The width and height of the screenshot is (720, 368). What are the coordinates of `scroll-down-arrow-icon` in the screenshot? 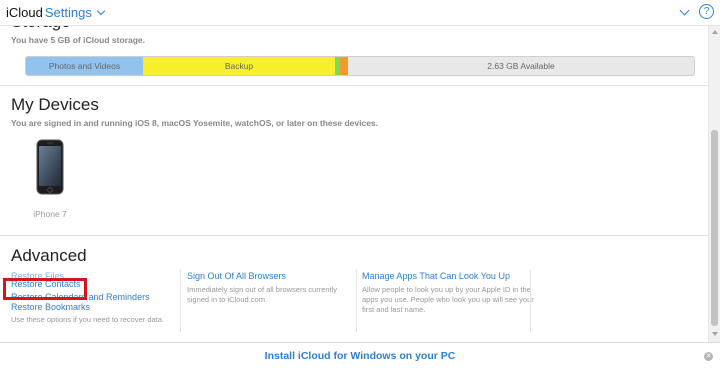 It's located at (715, 334).